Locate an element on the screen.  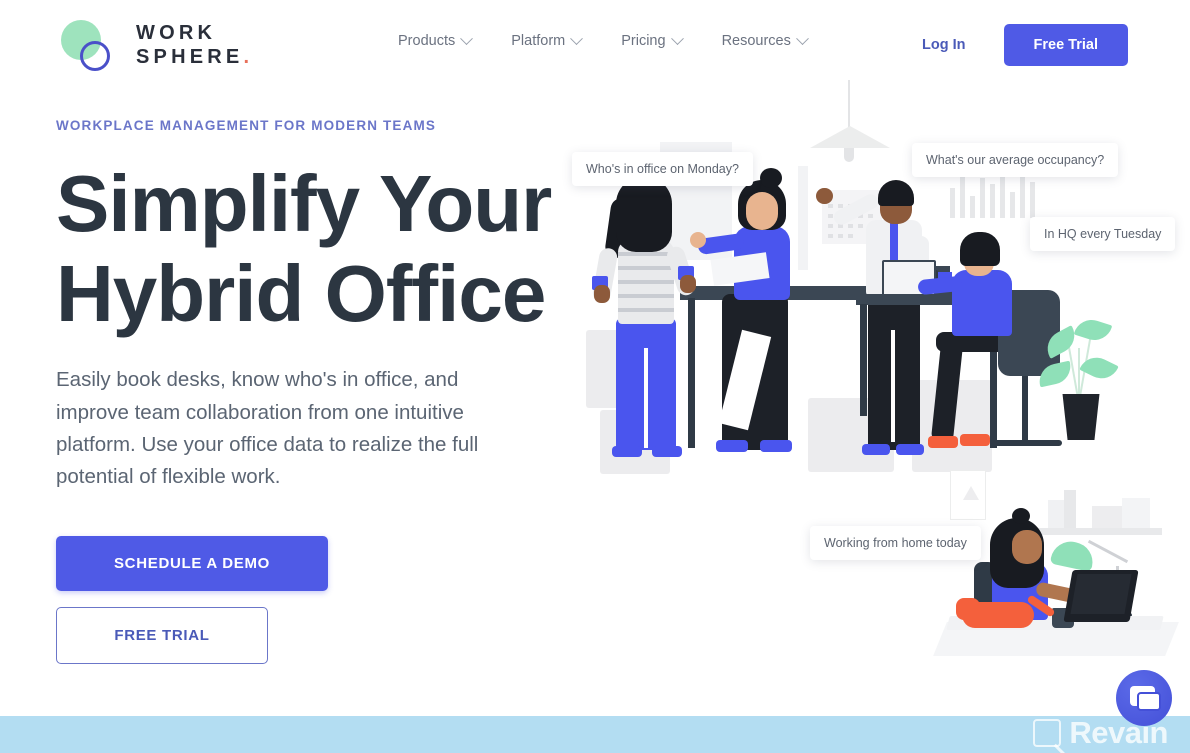
wall-bar-chart-icon is located at coordinates (996, 194).